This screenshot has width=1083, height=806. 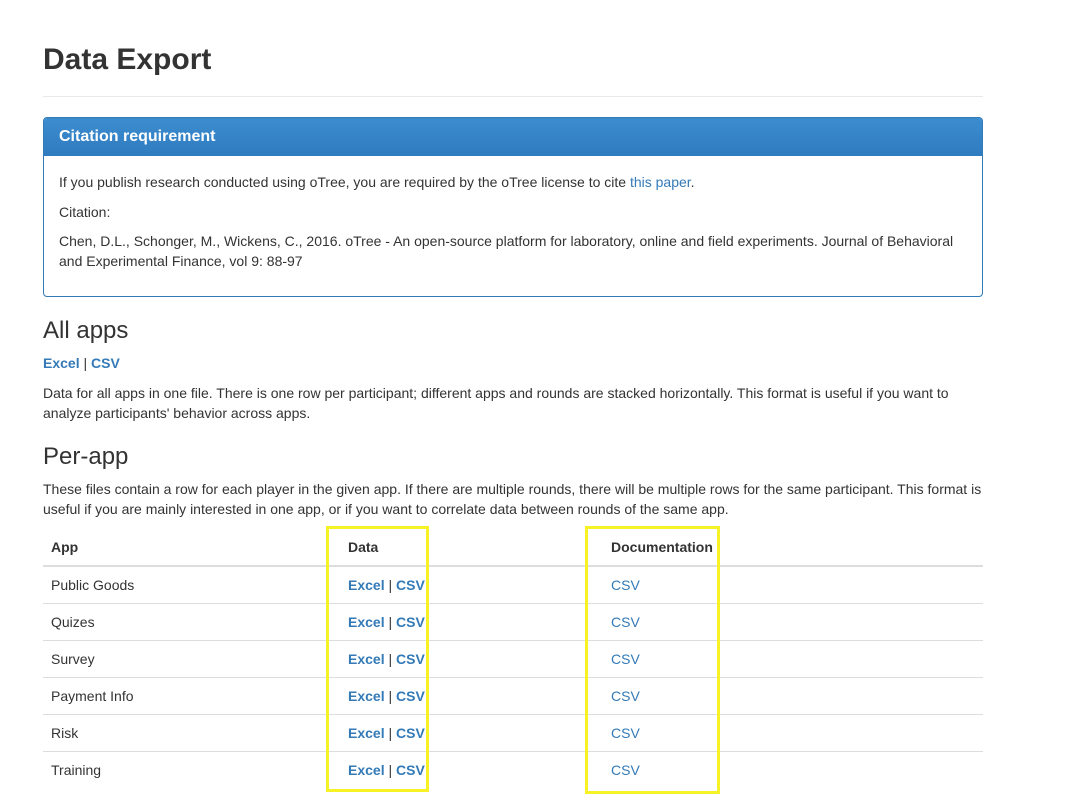 What do you see at coordinates (191, 584) in the screenshot?
I see `app-name: Public Goods` at bounding box center [191, 584].